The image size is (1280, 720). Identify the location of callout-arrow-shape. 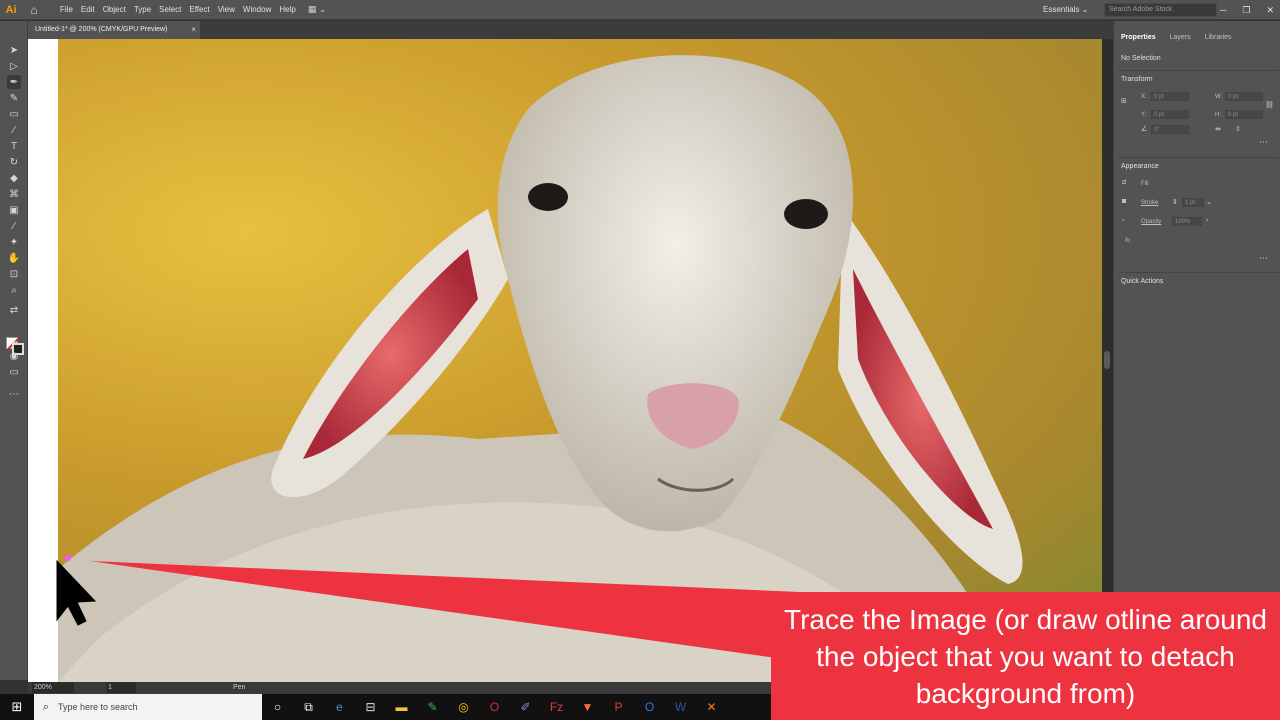
(445, 610).